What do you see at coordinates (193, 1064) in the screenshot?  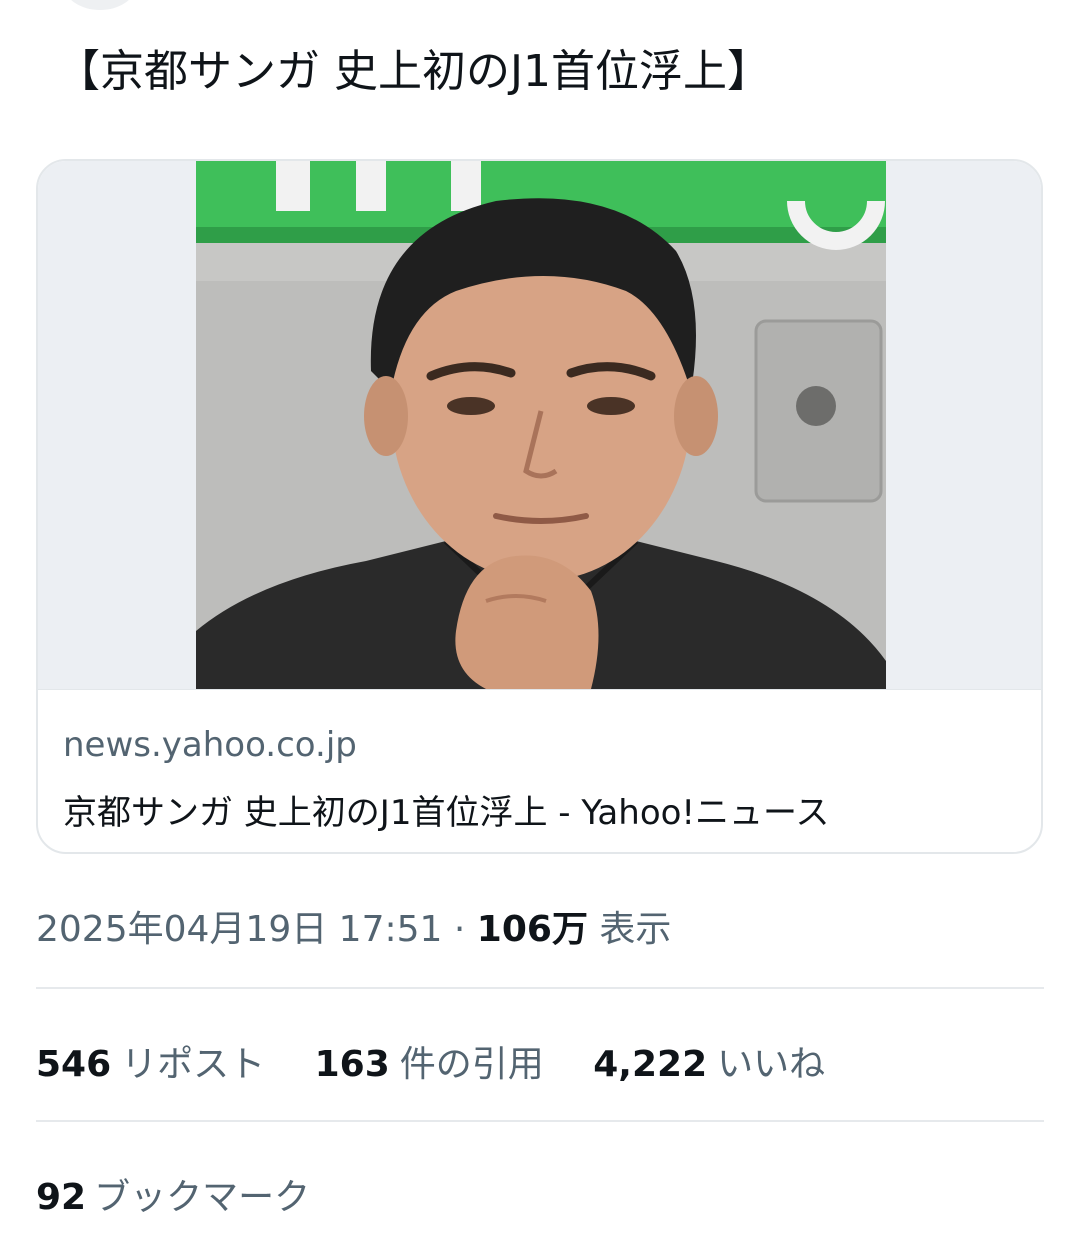 I see `reposts-label: リポスト` at bounding box center [193, 1064].